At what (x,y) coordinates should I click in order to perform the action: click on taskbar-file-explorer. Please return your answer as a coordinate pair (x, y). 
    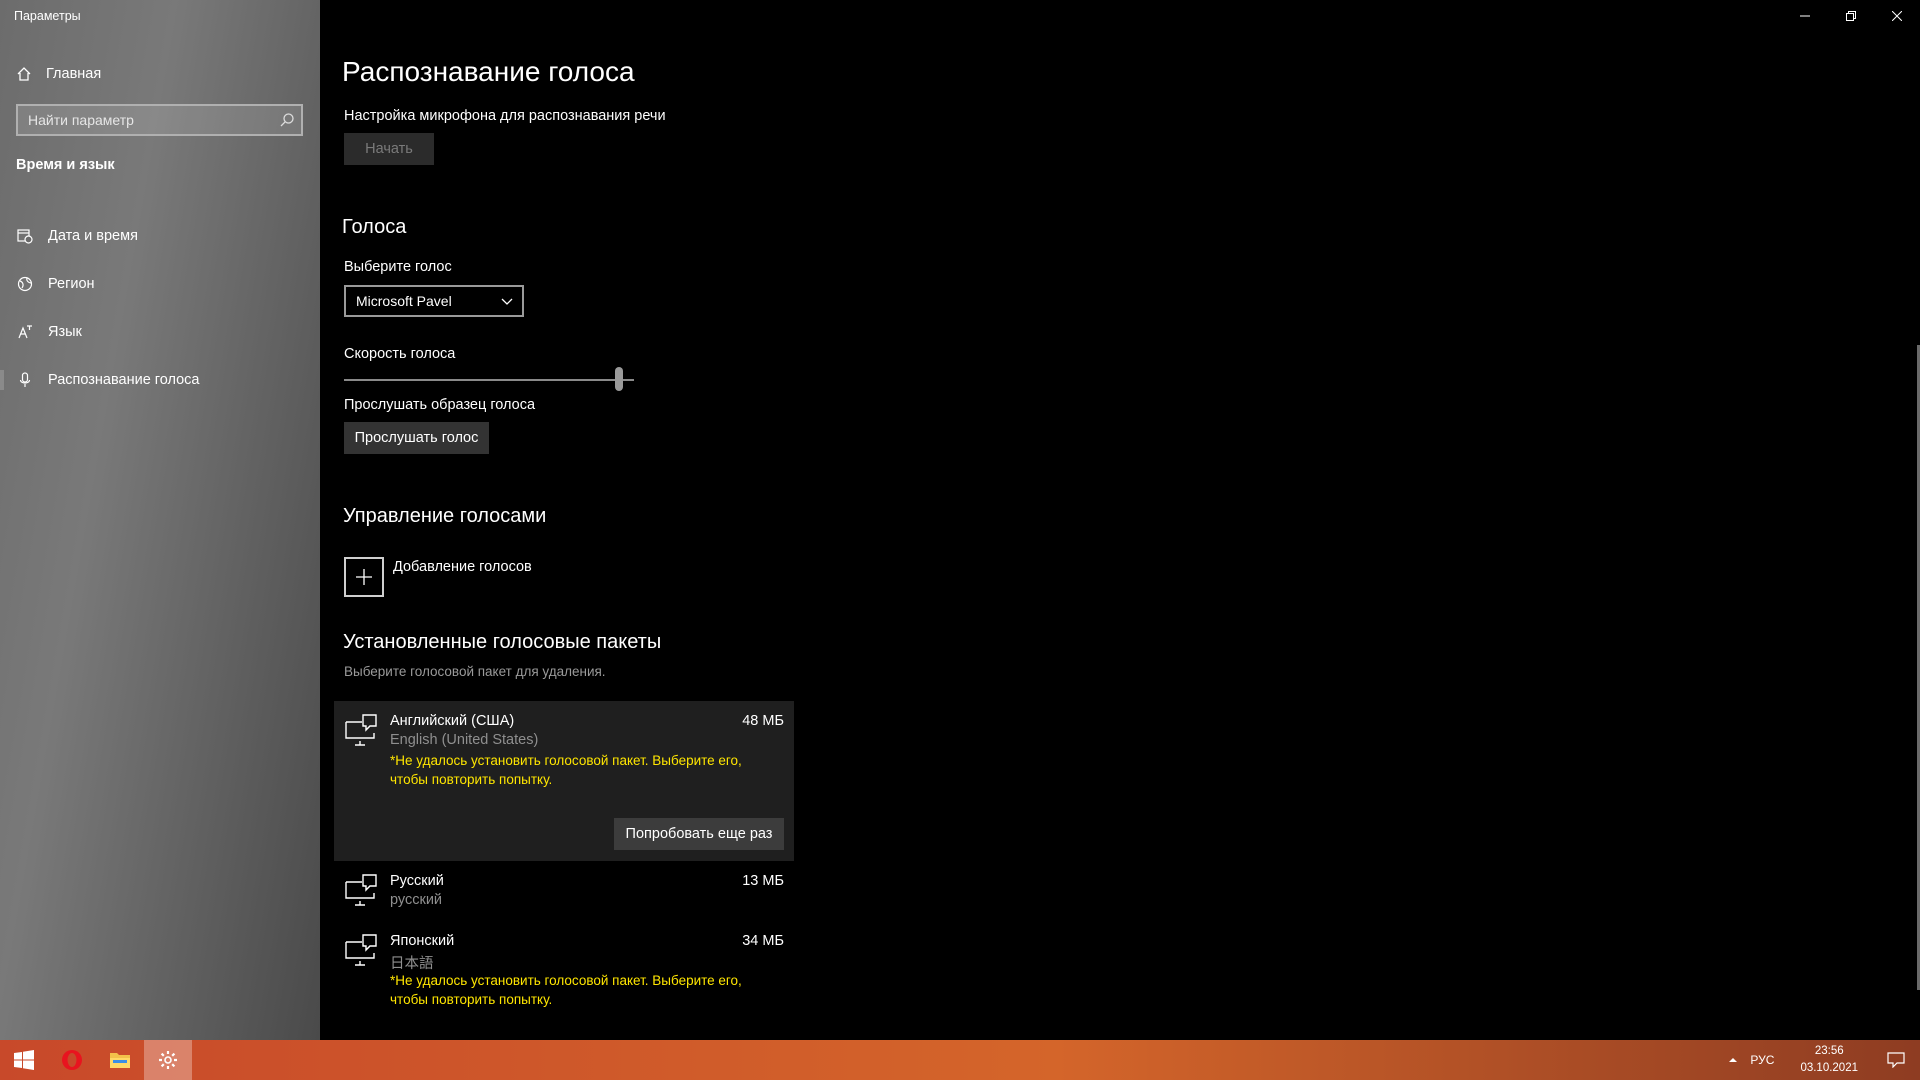
    Looking at the image, I should click on (120, 1060).